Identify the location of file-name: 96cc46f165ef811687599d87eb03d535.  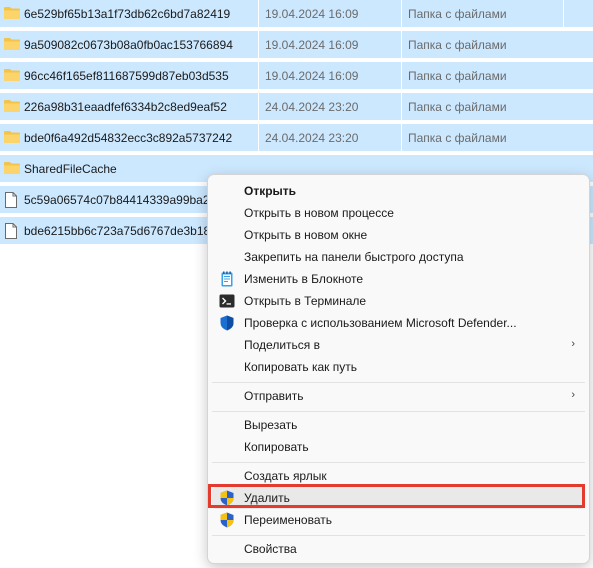
(126, 76).